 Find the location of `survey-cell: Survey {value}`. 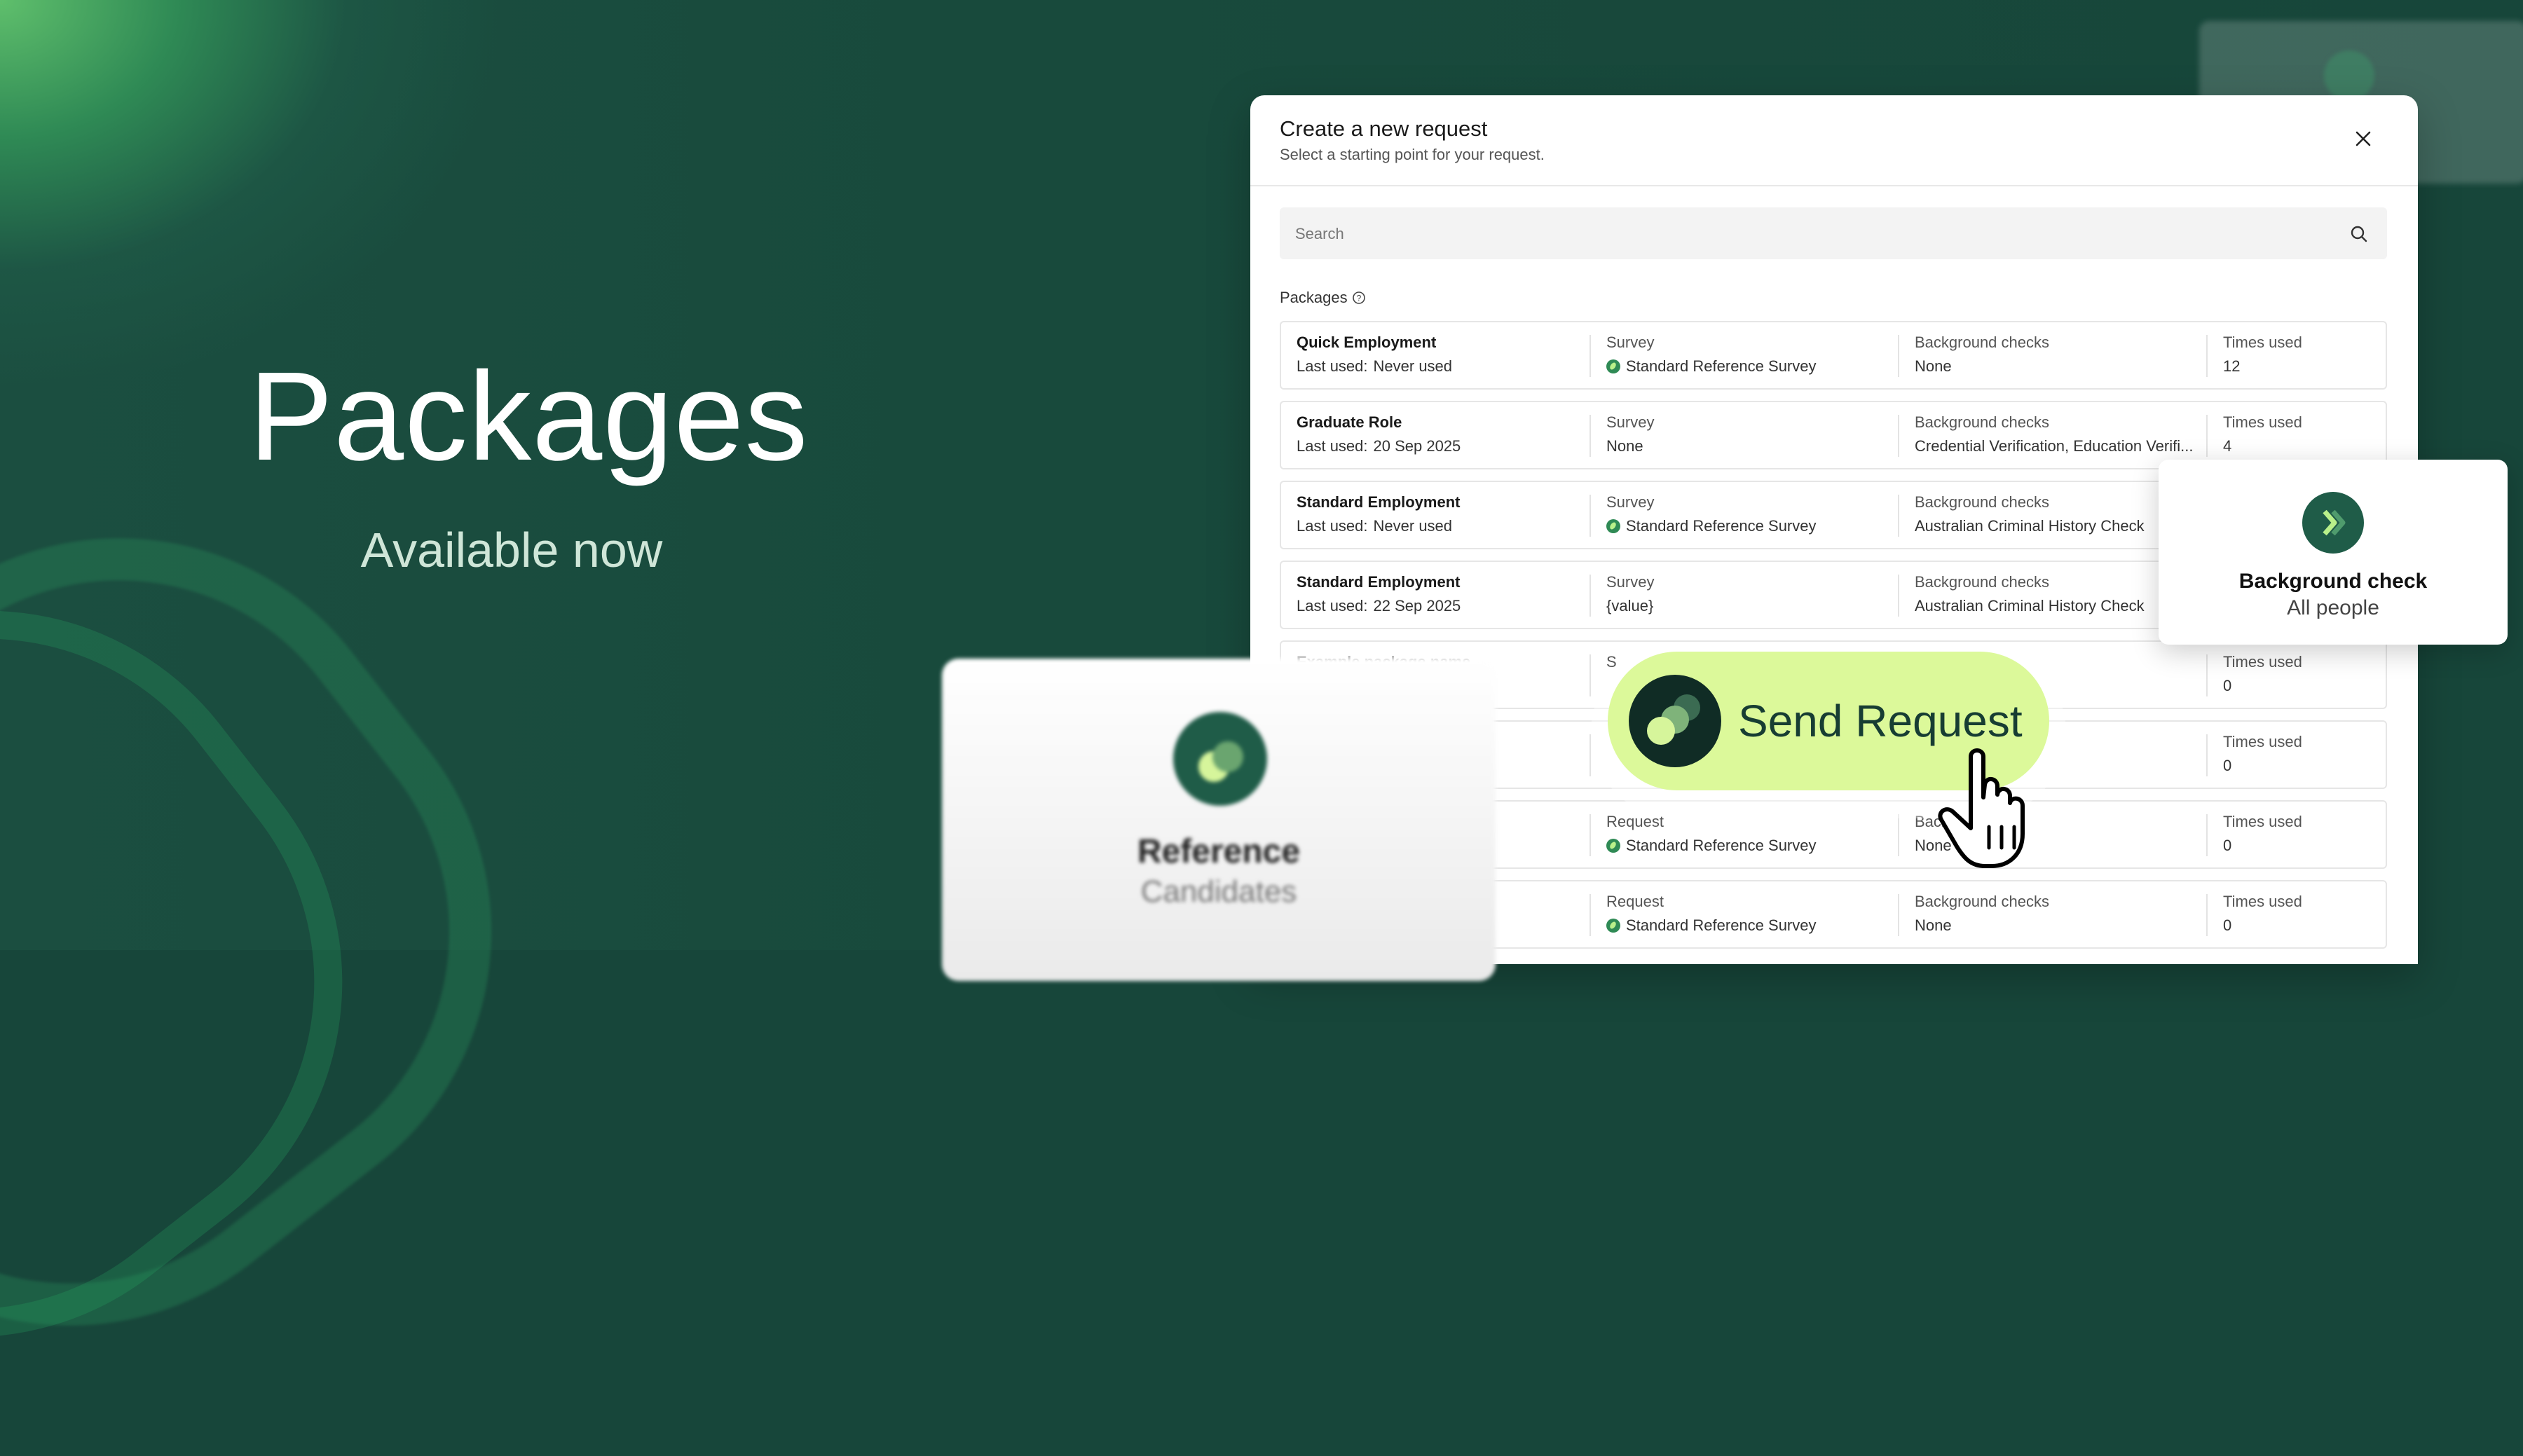

survey-cell: Survey {value} is located at coordinates (1743, 595).